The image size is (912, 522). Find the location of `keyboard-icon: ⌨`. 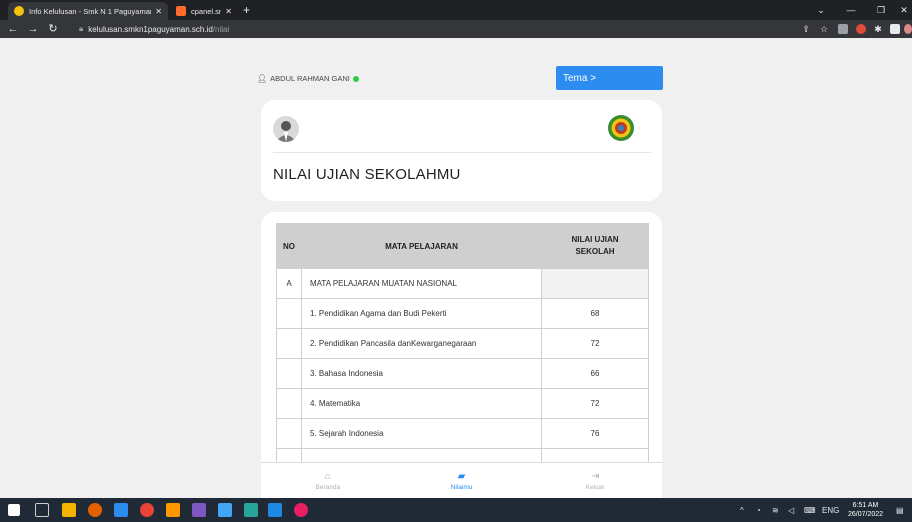

keyboard-icon: ⌨ is located at coordinates (810, 510).